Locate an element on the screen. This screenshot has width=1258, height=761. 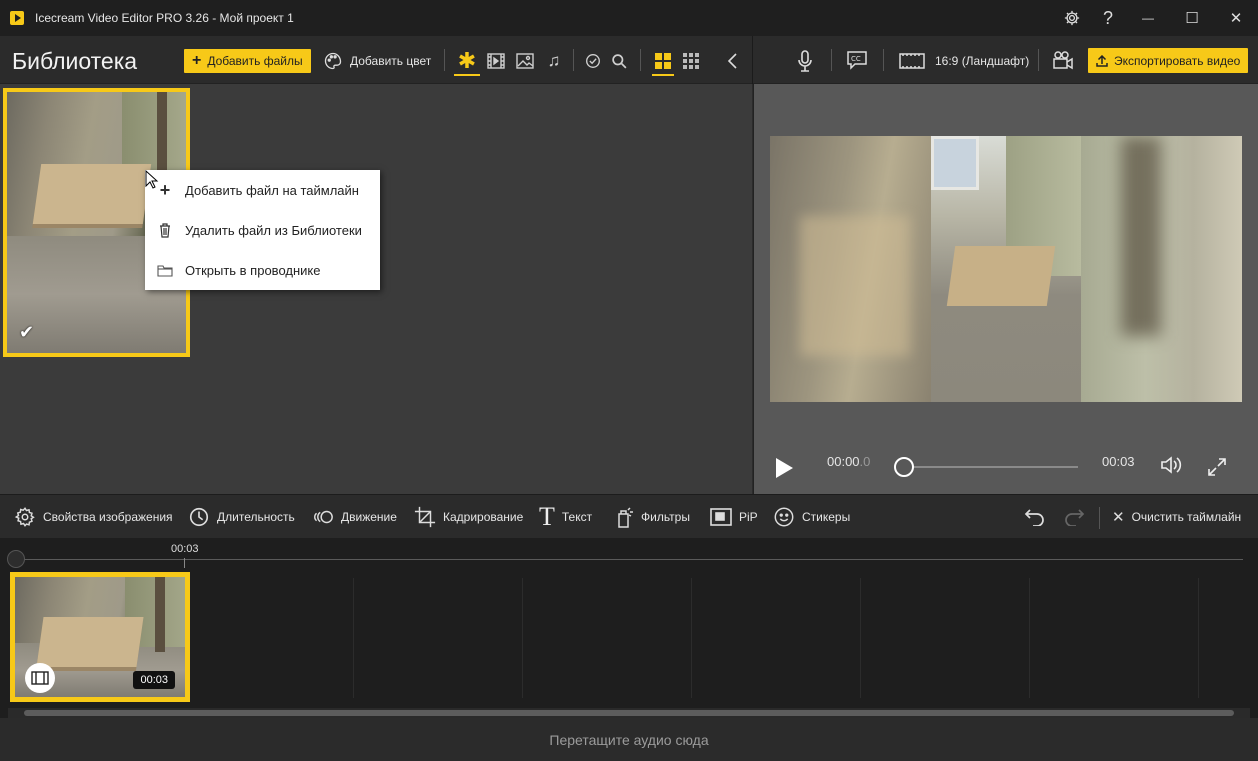
add-files-button: + Добавить файлы is located at coordinates (247, 61).